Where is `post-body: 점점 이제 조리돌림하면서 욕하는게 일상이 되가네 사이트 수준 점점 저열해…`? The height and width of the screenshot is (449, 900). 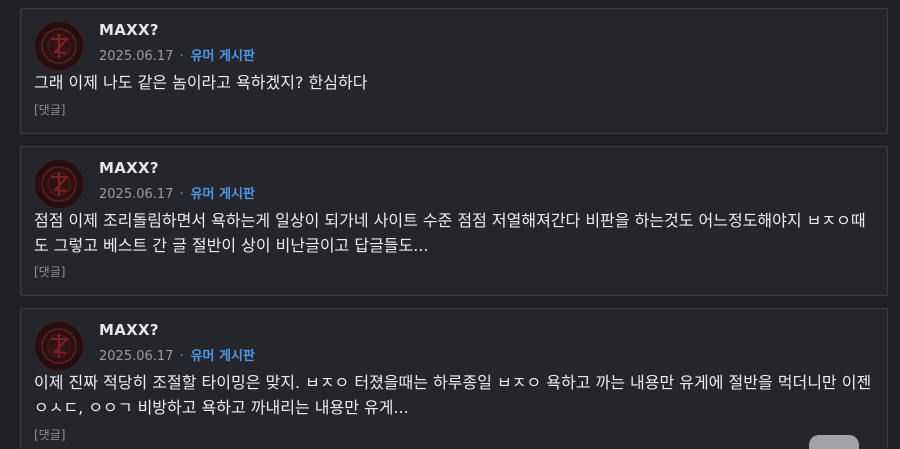 post-body: 점점 이제 조리돌림하면서 욕하는게 일상이 되가네 사이트 수준 점점 저열해… is located at coordinates (454, 233).